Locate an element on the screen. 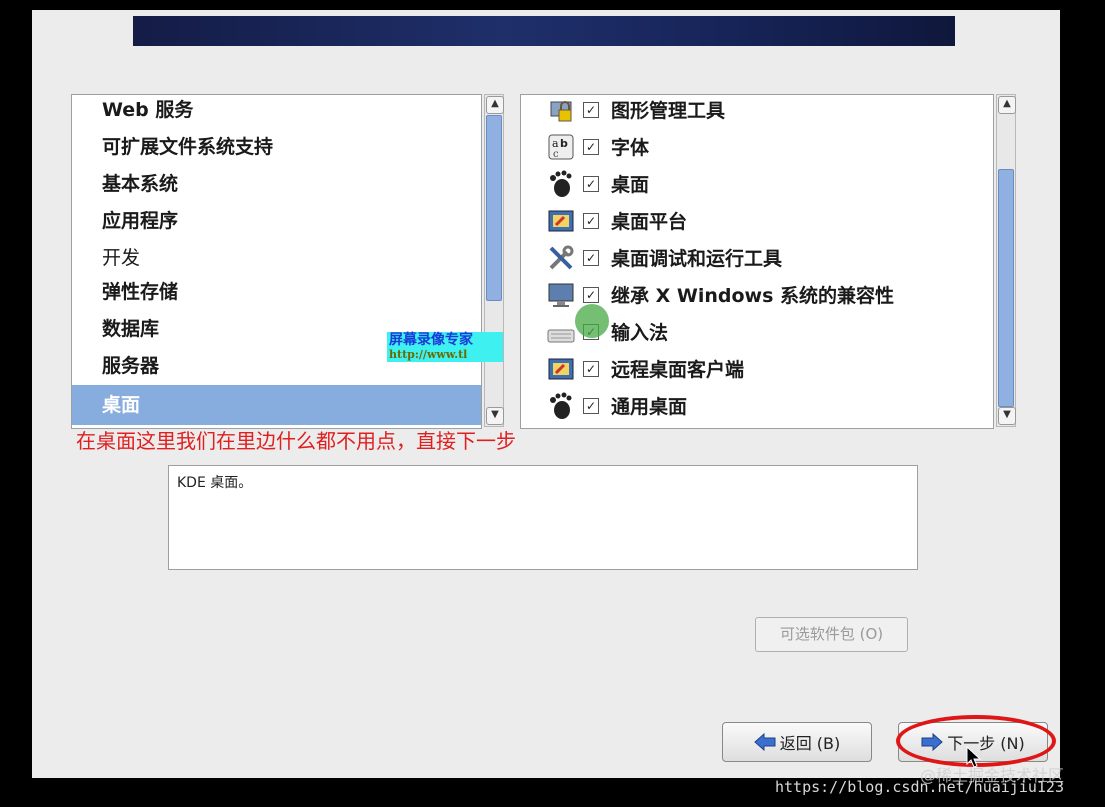 The height and width of the screenshot is (807, 1105). recorder-watermark: 屏幕录像专家 http://www.tl is located at coordinates (445, 347).